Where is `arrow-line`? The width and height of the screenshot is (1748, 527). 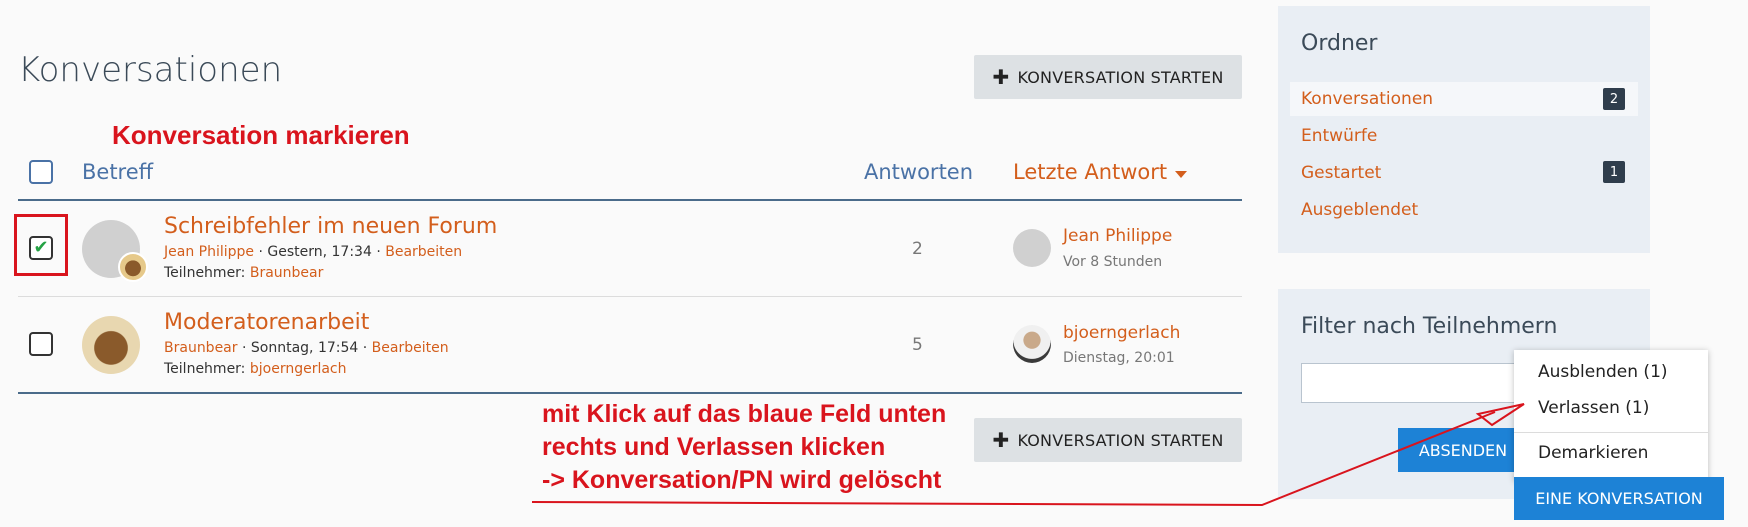
arrow-line is located at coordinates (1013, 459).